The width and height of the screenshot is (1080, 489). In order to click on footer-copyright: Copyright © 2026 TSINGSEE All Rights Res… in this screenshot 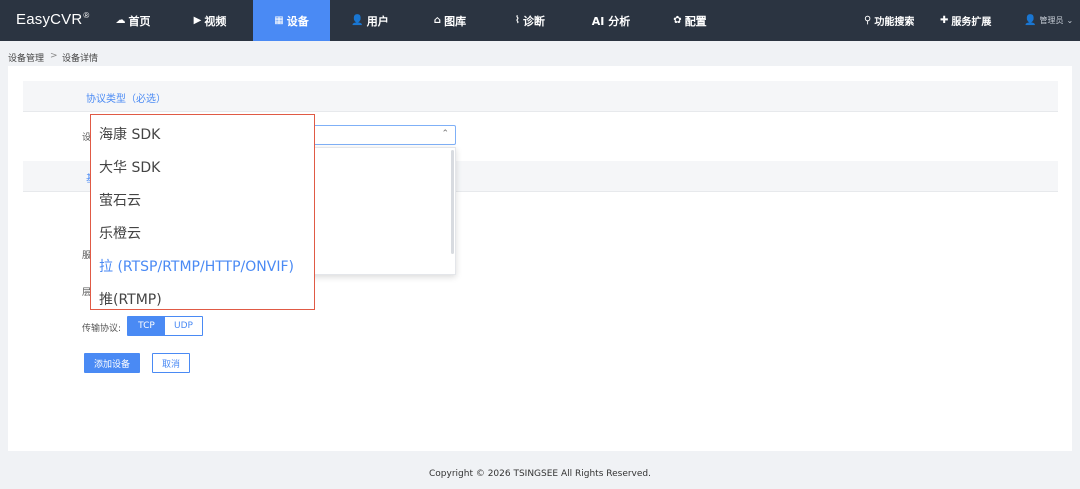, I will do `click(540, 474)`.